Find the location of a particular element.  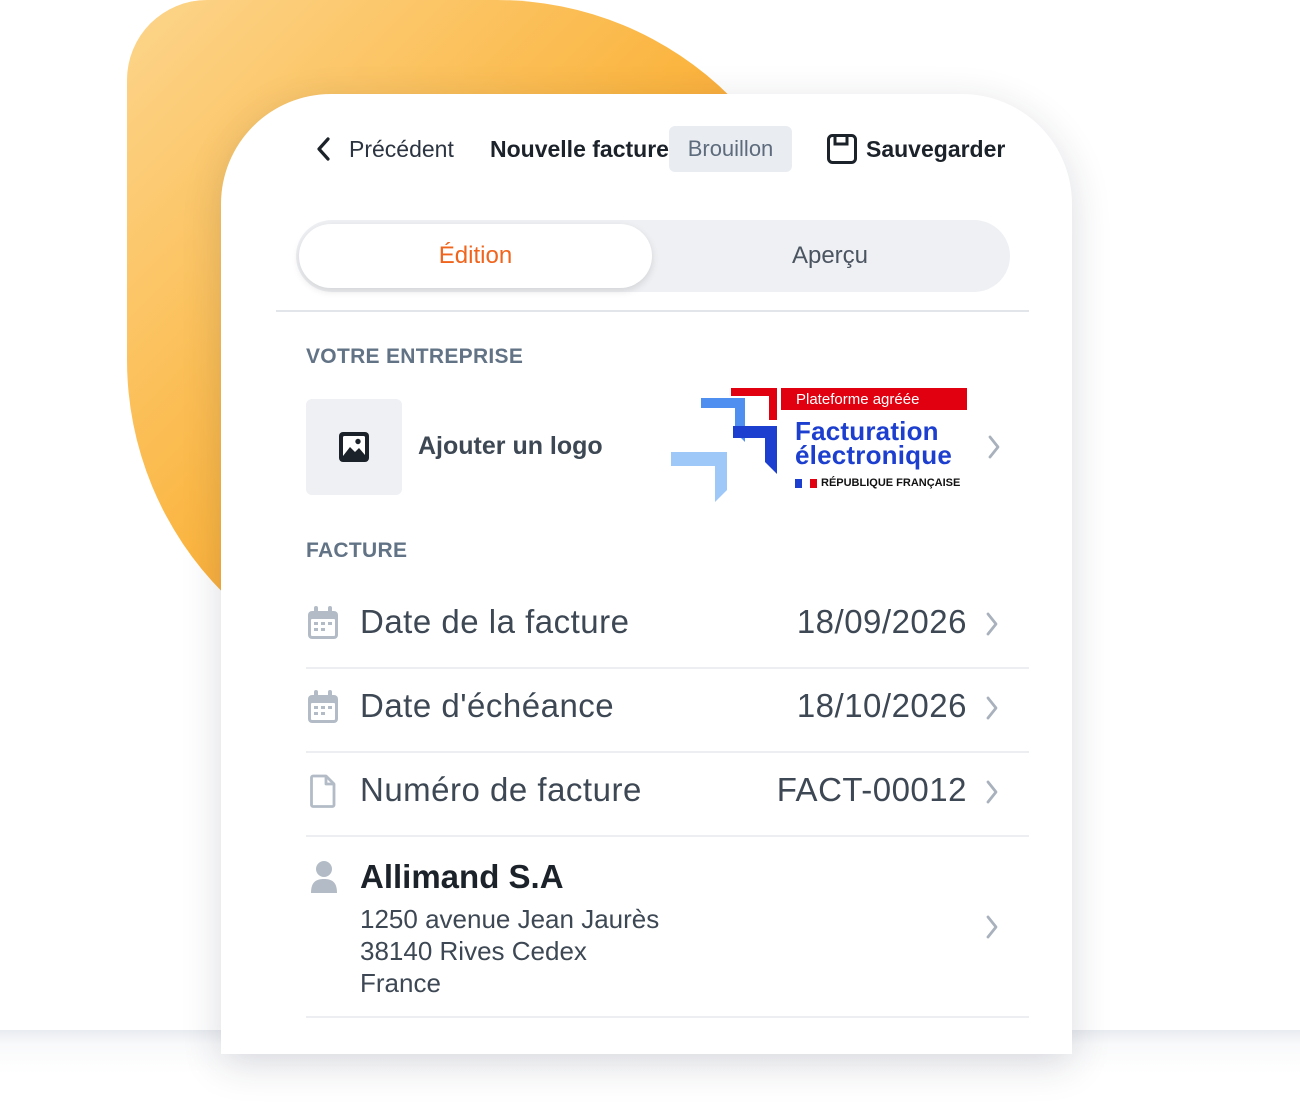

add-logo-label: Ajouter un logo is located at coordinates (510, 446).